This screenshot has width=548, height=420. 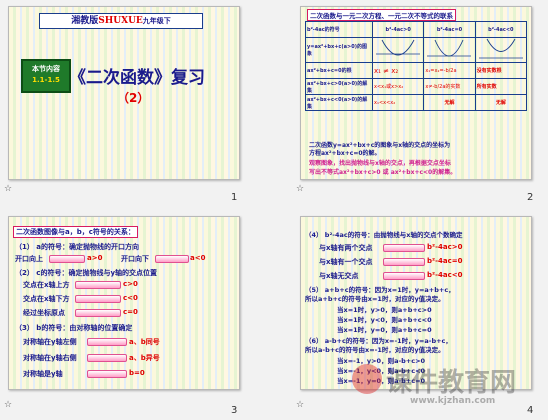 What do you see at coordinates (449, 70) in the screenshot?
I see `table-cell: x₁=x₂=-b/2a` at bounding box center [449, 70].